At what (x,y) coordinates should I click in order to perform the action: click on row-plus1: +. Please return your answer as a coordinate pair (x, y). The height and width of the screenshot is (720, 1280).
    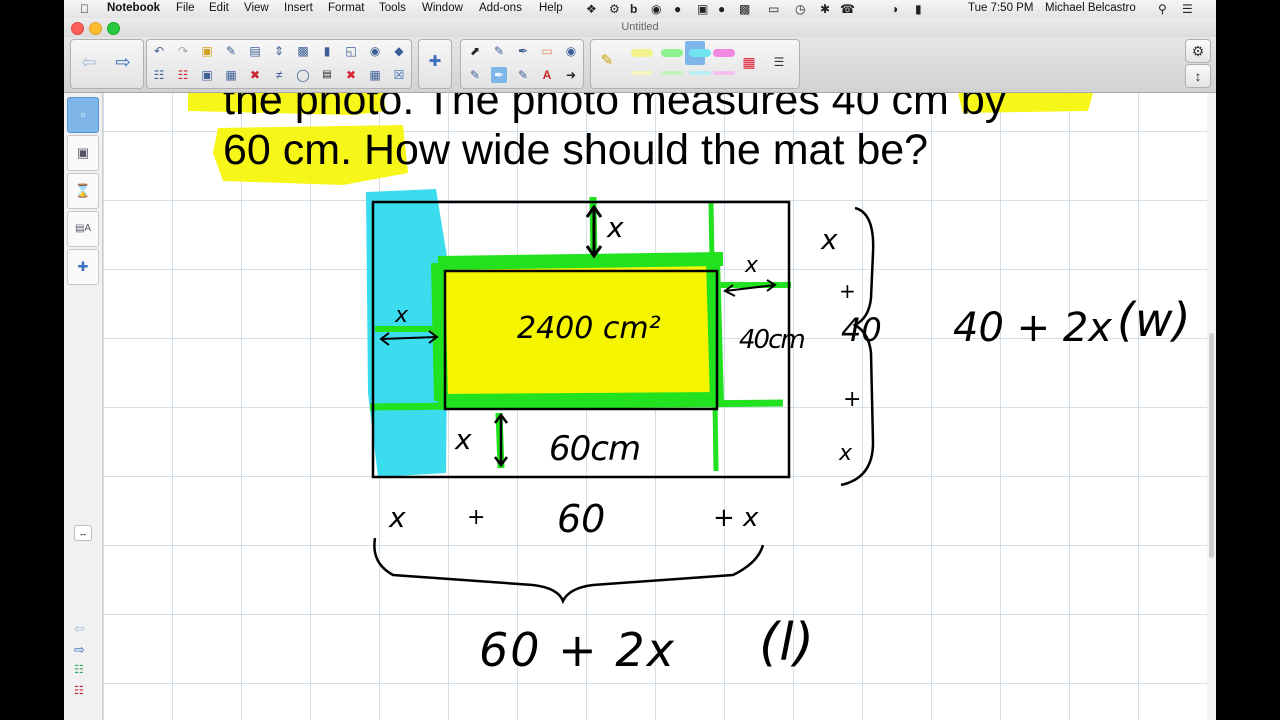
    Looking at the image, I should click on (476, 517).